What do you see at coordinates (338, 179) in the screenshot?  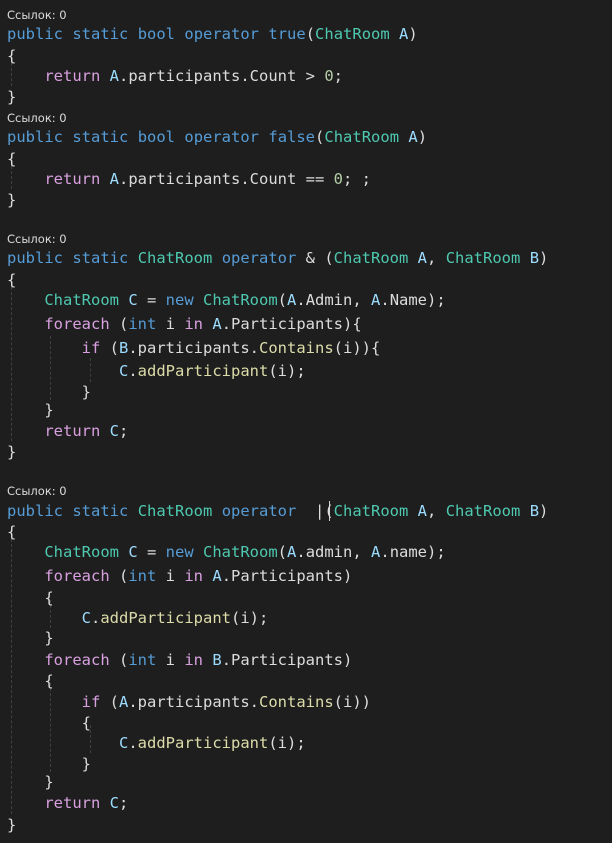 I see `code-token: 0` at bounding box center [338, 179].